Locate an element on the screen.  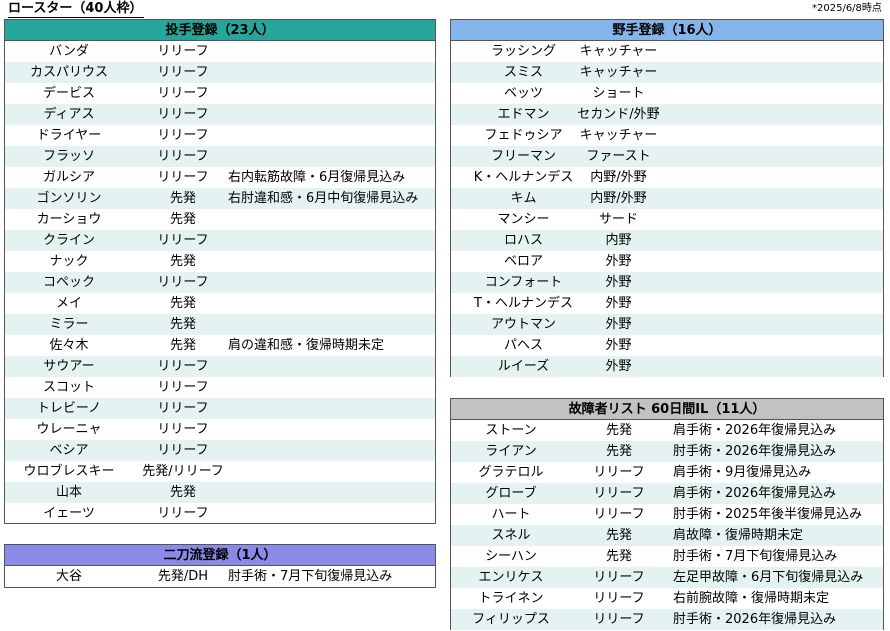
table-row: マンシー サード is located at coordinates (667, 219).